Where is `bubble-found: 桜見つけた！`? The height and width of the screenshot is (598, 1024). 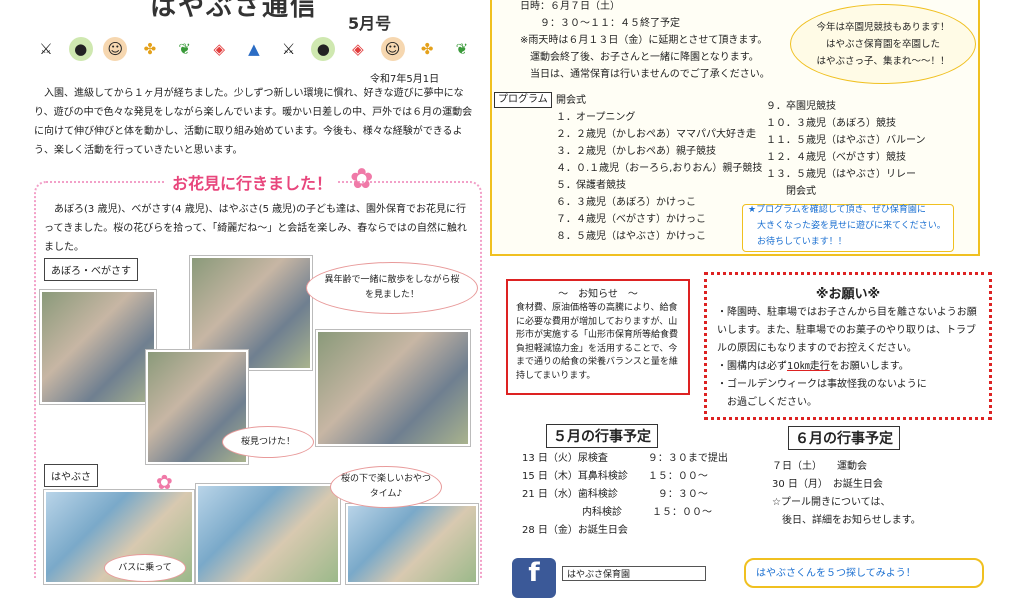
bubble-found: 桜見つけた！ is located at coordinates (268, 442).